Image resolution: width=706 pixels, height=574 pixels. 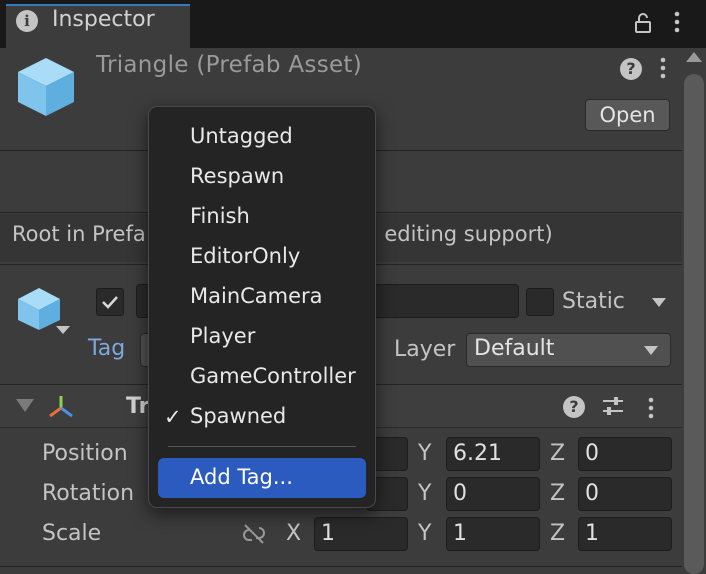 I want to click on rotation-label: Rotation, so click(x=88, y=493).